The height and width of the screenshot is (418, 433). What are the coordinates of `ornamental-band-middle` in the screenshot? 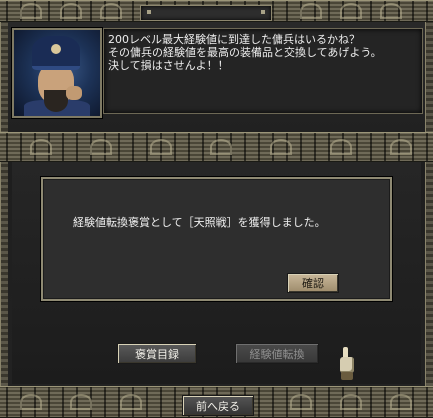 It's located at (216, 147).